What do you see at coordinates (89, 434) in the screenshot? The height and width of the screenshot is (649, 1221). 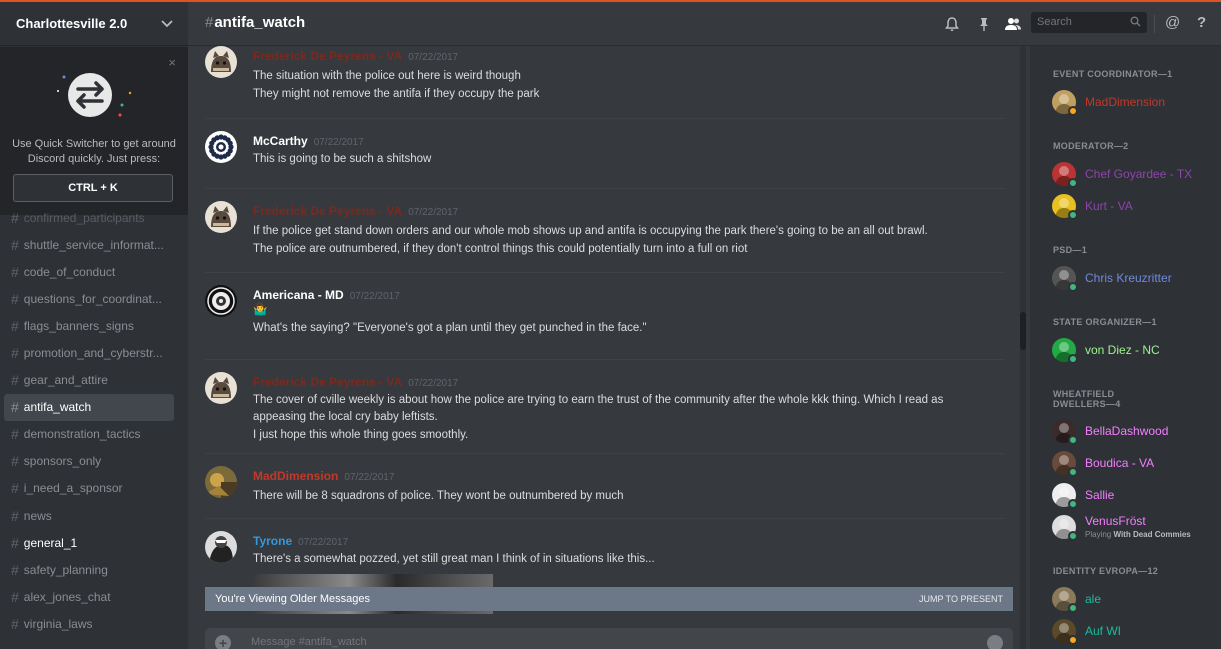 I see `channel-item: # demonstration_tactics` at bounding box center [89, 434].